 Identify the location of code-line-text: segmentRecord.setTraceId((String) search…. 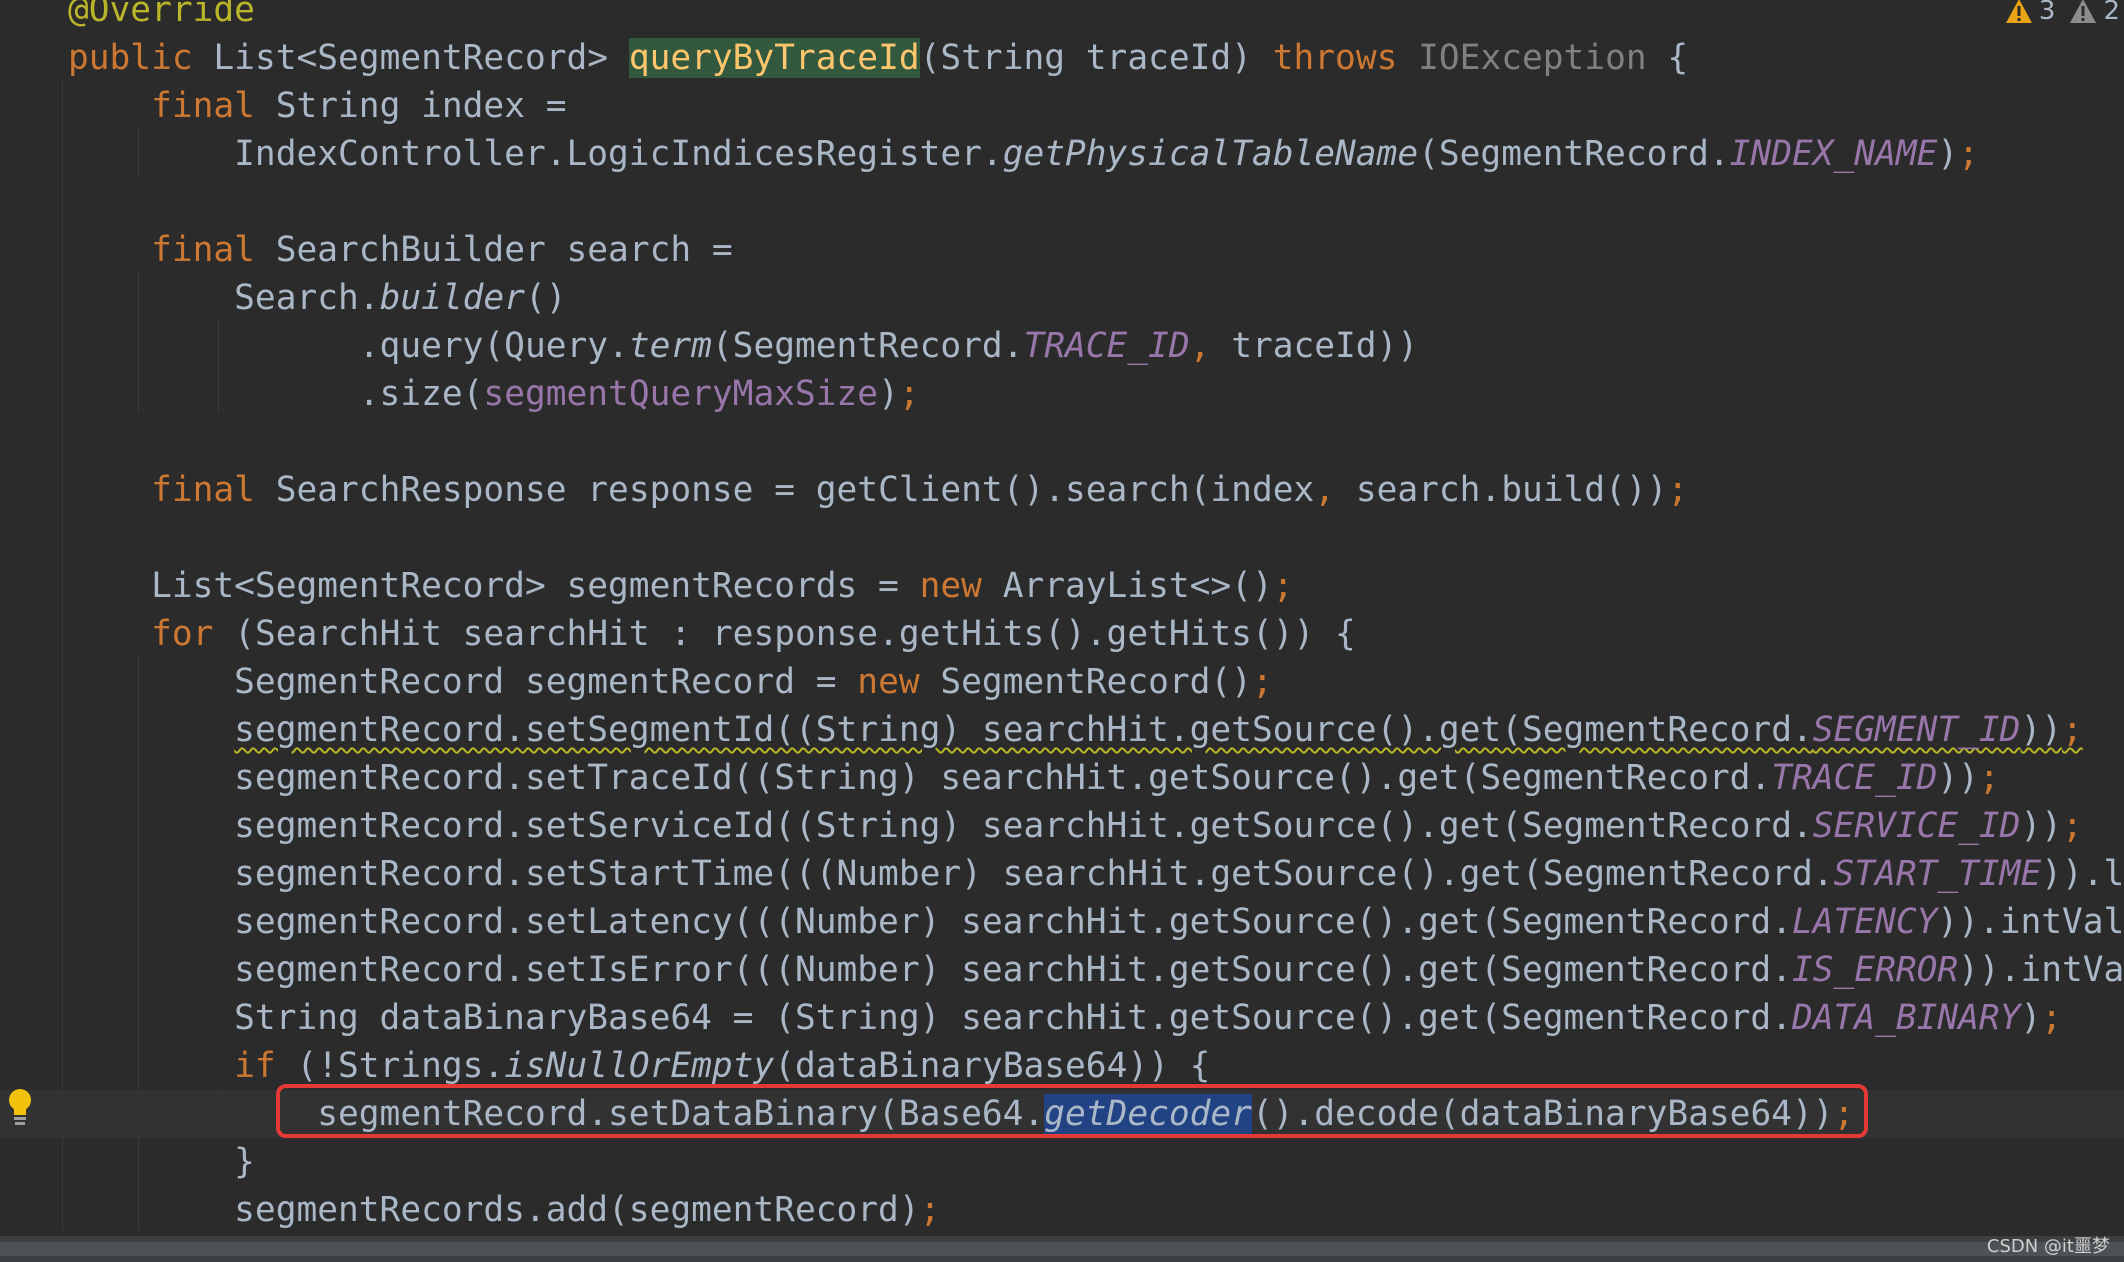
(1034, 778).